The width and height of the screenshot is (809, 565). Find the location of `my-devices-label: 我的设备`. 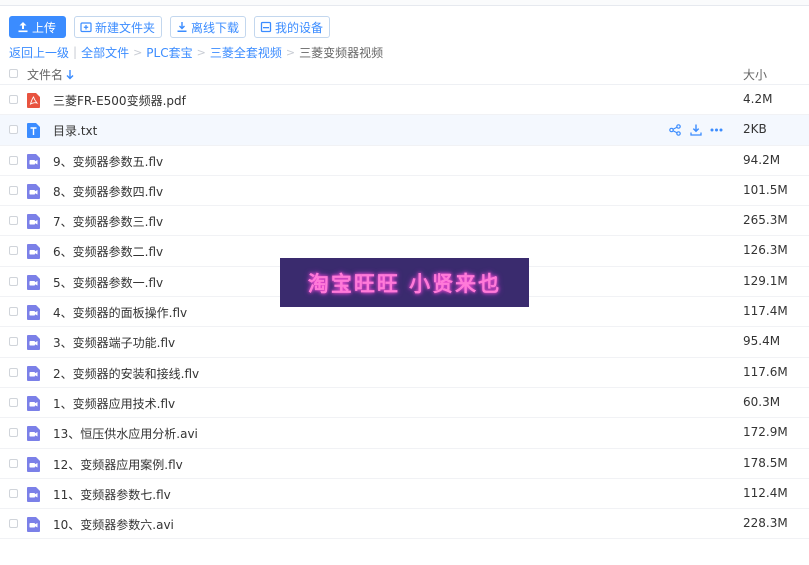

my-devices-label: 我的设备 is located at coordinates (299, 27).